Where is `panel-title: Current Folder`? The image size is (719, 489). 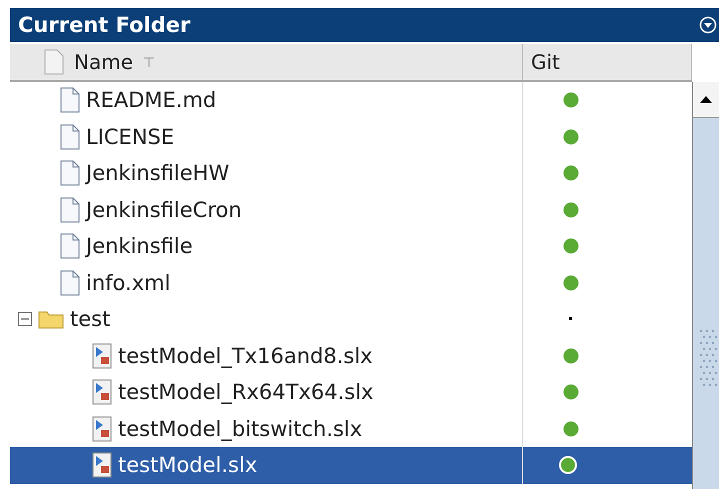 panel-title: Current Folder is located at coordinates (104, 25).